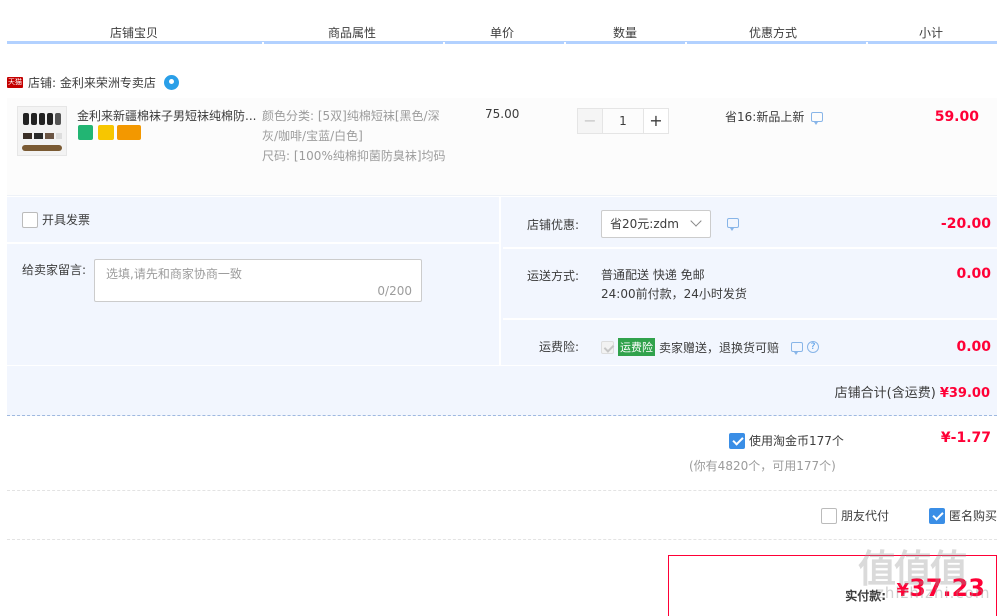 The width and height of the screenshot is (1008, 616). Describe the element at coordinates (85, 132) in the screenshot. I see `seven-day-return-icon` at that location.